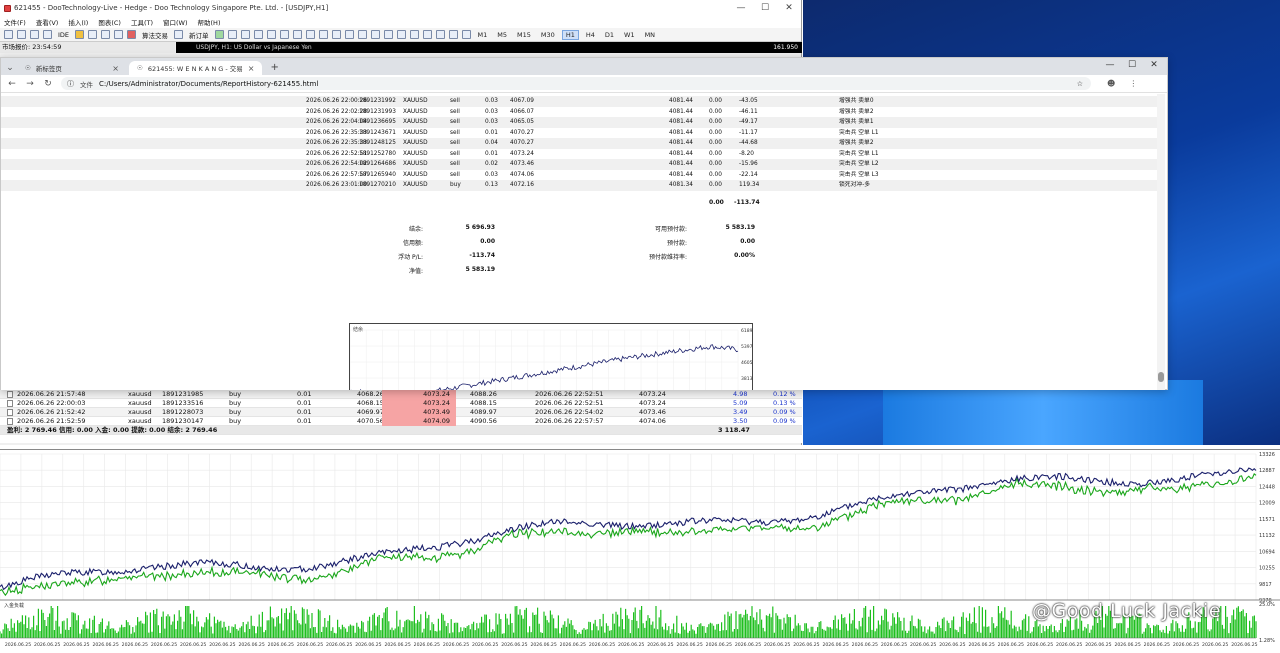 The width and height of the screenshot is (1280, 653). I want to click on new-order-icon, so click(179, 34).